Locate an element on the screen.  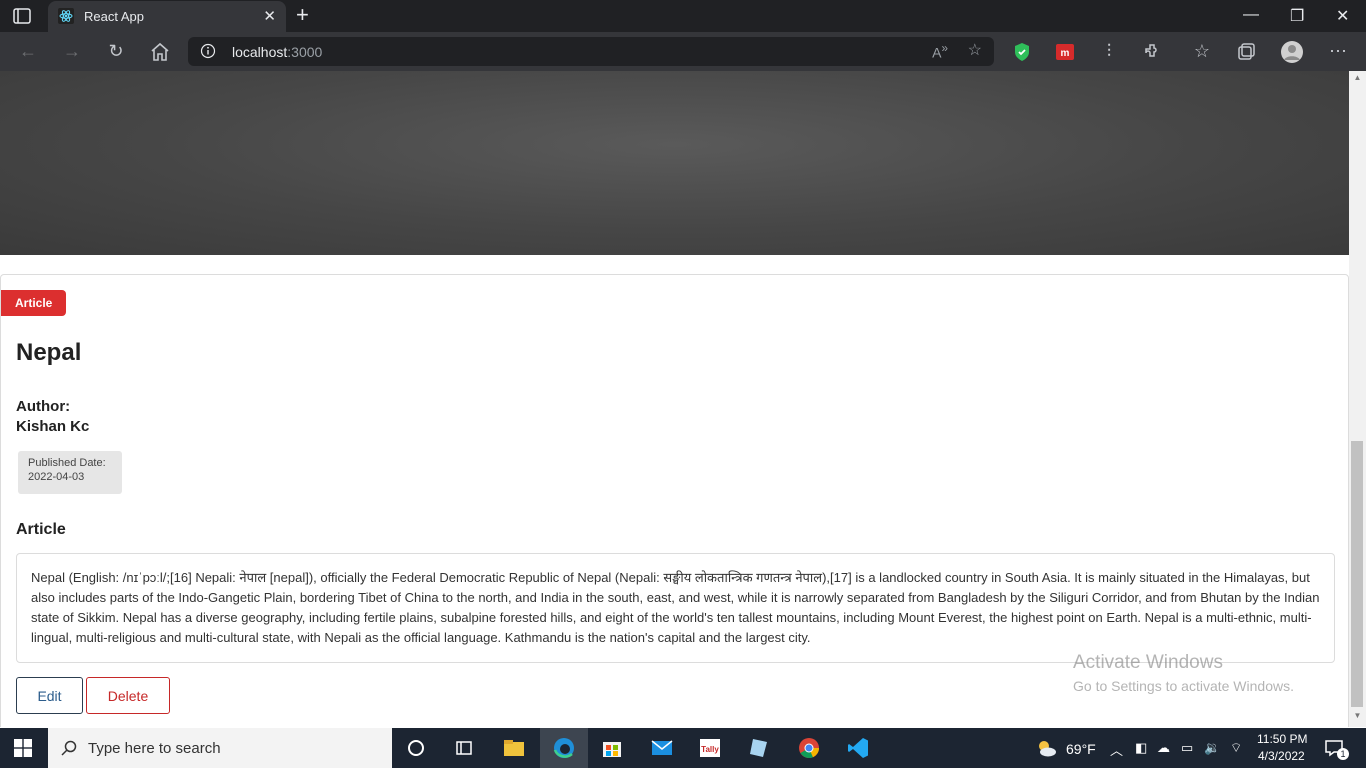
article-section-heading: Article is located at coordinates (41, 529).